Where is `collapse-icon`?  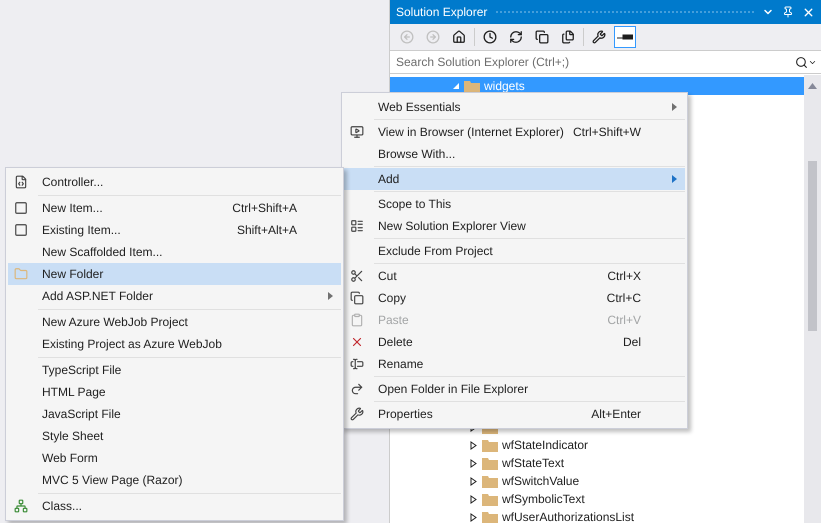 collapse-icon is located at coordinates (542, 37).